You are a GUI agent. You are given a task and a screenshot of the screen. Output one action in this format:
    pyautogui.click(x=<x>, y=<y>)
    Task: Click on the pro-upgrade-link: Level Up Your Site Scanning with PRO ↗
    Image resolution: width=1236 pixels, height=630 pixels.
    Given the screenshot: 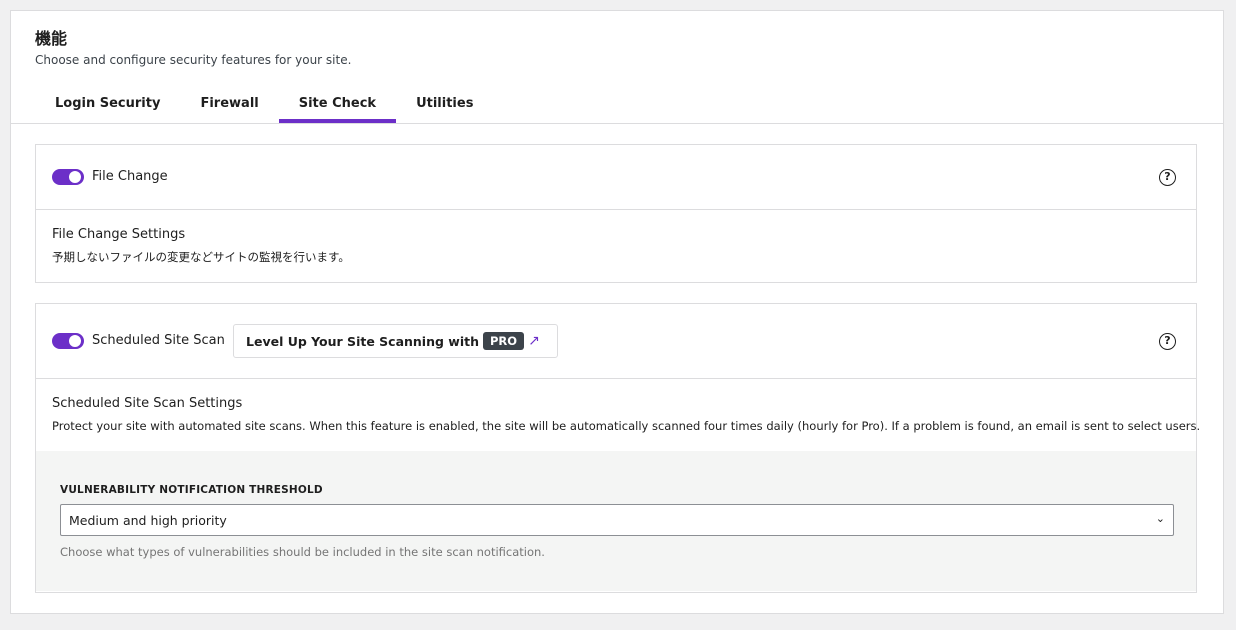 What is the action you would take?
    pyautogui.click(x=395, y=341)
    